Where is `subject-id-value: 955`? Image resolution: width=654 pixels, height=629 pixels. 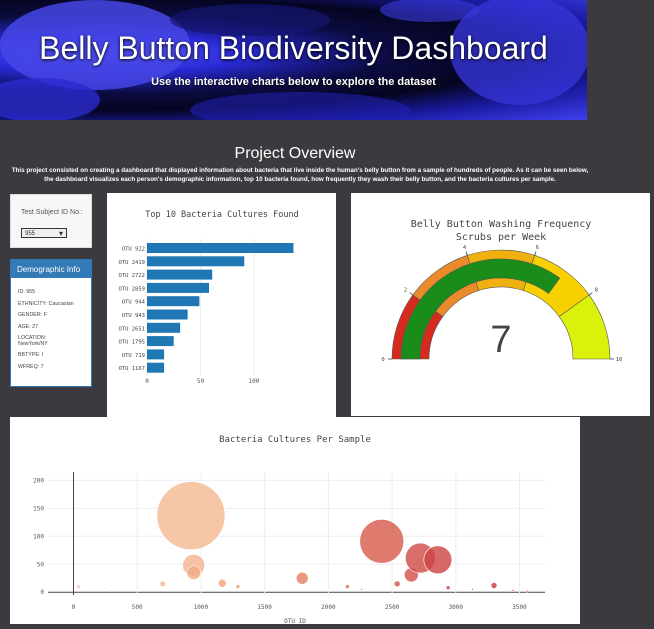
subject-id-value: 955 is located at coordinates (30, 234).